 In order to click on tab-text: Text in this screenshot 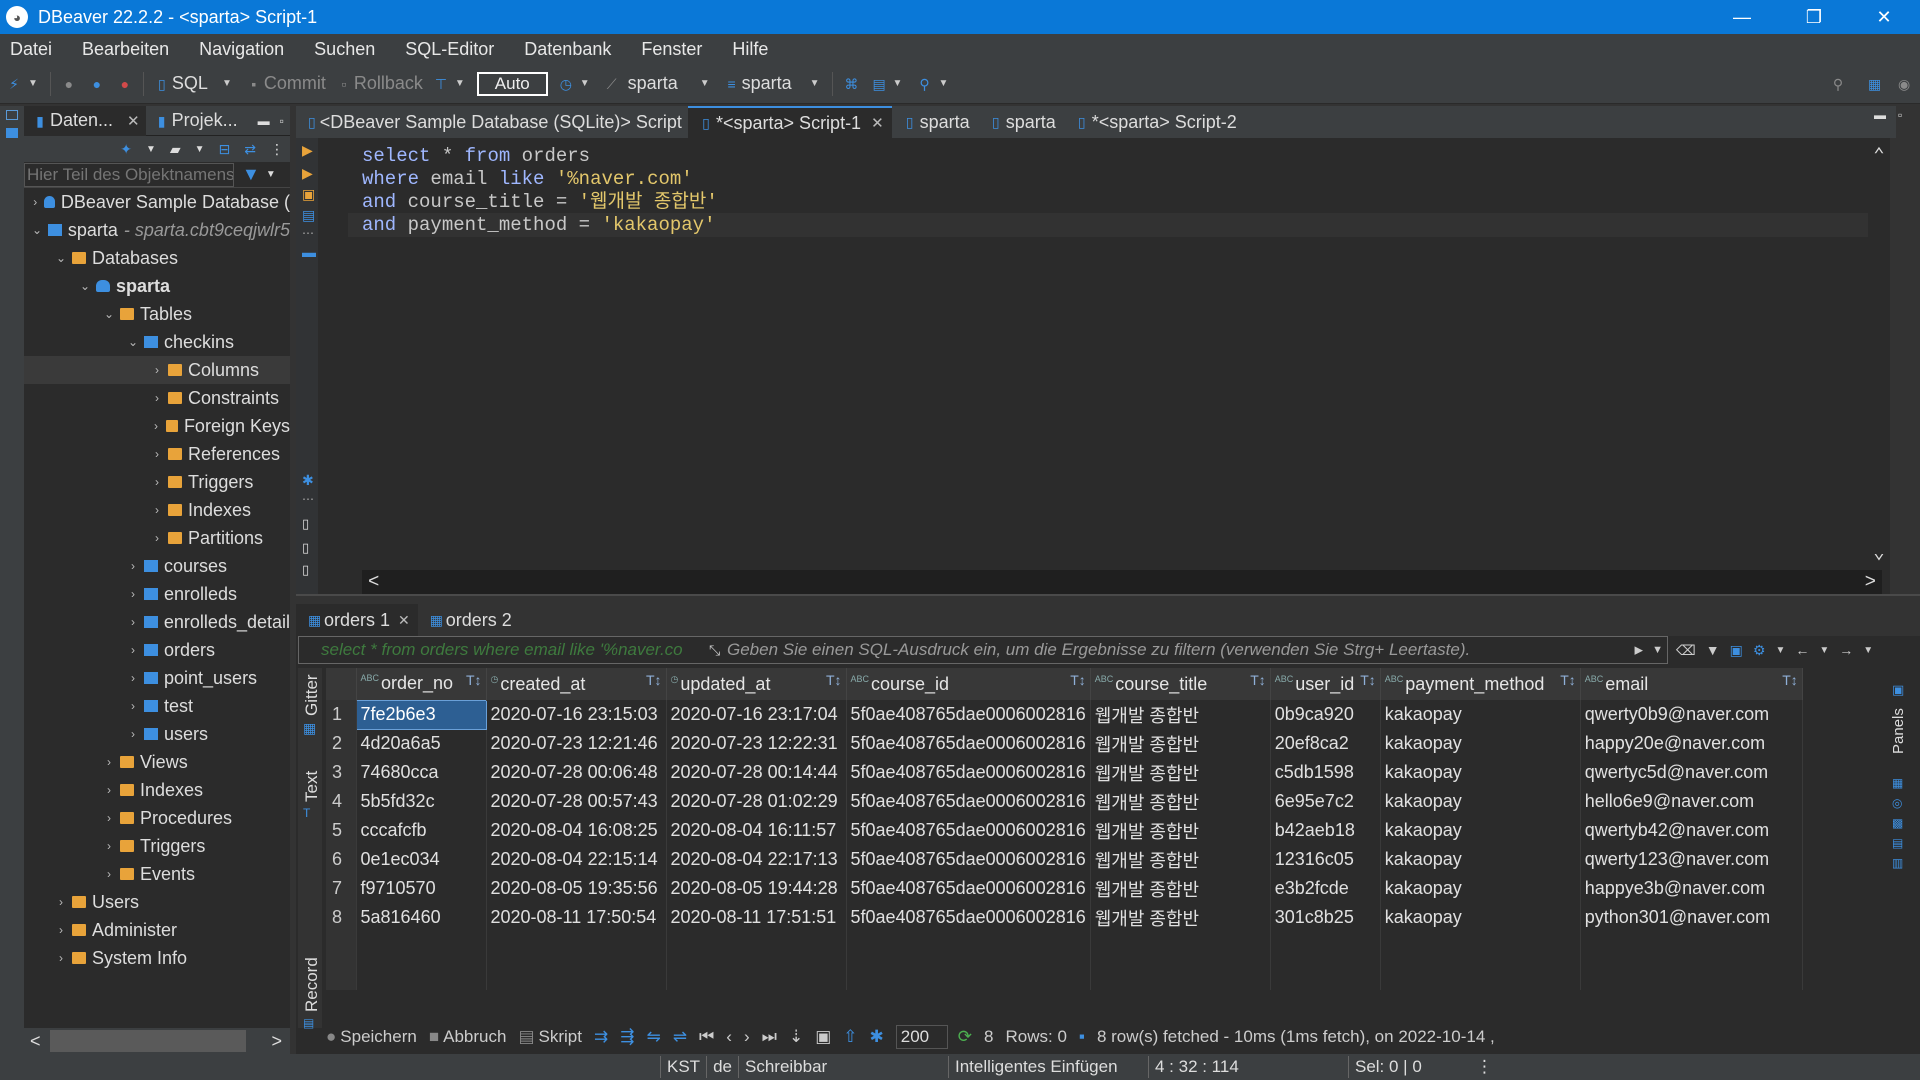, I will do `click(312, 786)`.